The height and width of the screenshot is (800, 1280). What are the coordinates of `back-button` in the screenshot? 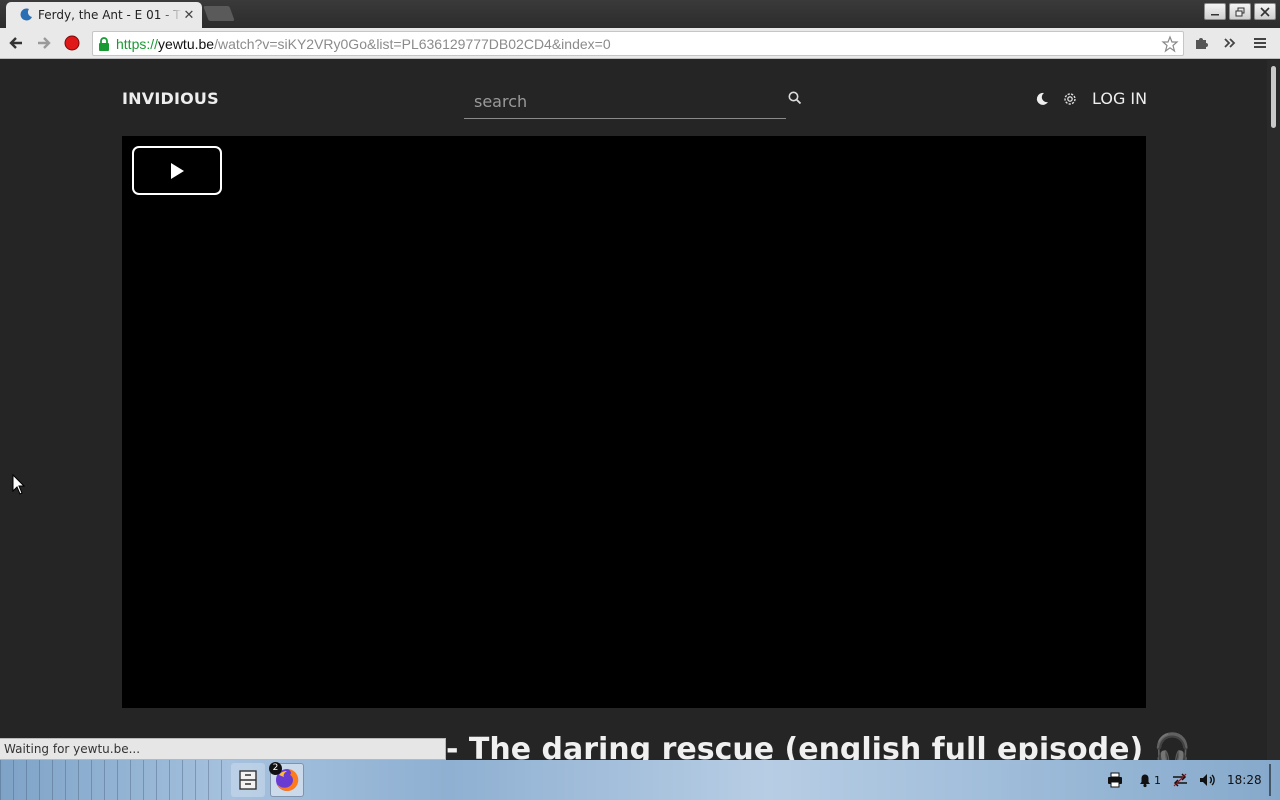 It's located at (16, 43).